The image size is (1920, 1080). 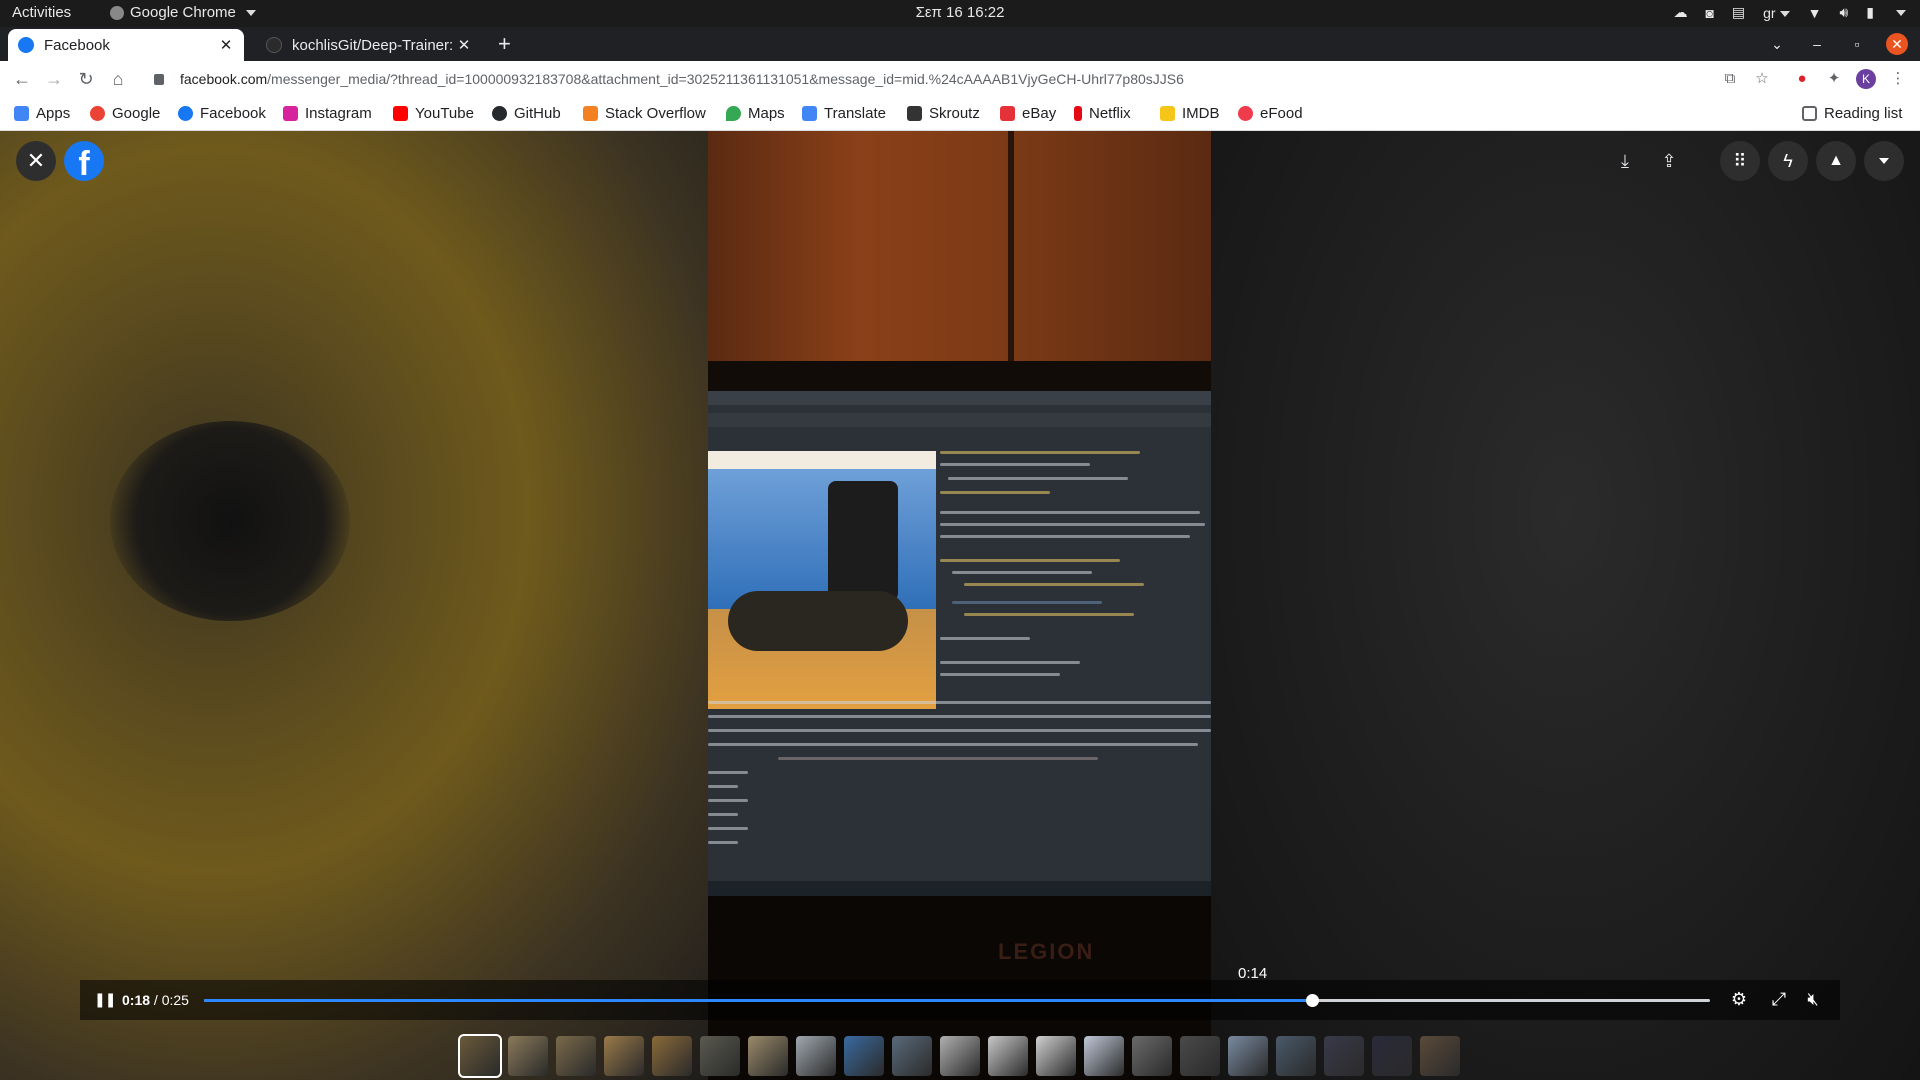 What do you see at coordinates (1730, 79) in the screenshot?
I see `translate-page-icon: ⧉` at bounding box center [1730, 79].